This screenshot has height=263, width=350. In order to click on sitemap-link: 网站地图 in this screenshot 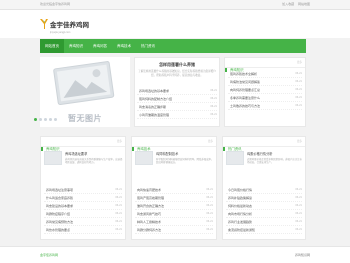, I will do `click(304, 4)`.